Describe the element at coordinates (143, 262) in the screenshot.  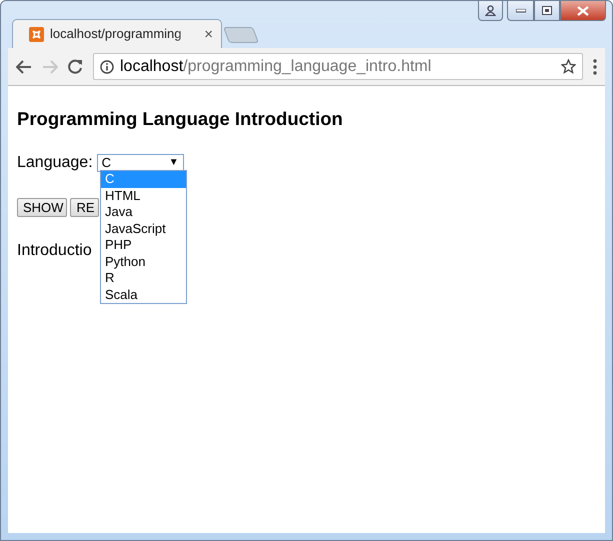
I see `dropdown-option: Python` at that location.